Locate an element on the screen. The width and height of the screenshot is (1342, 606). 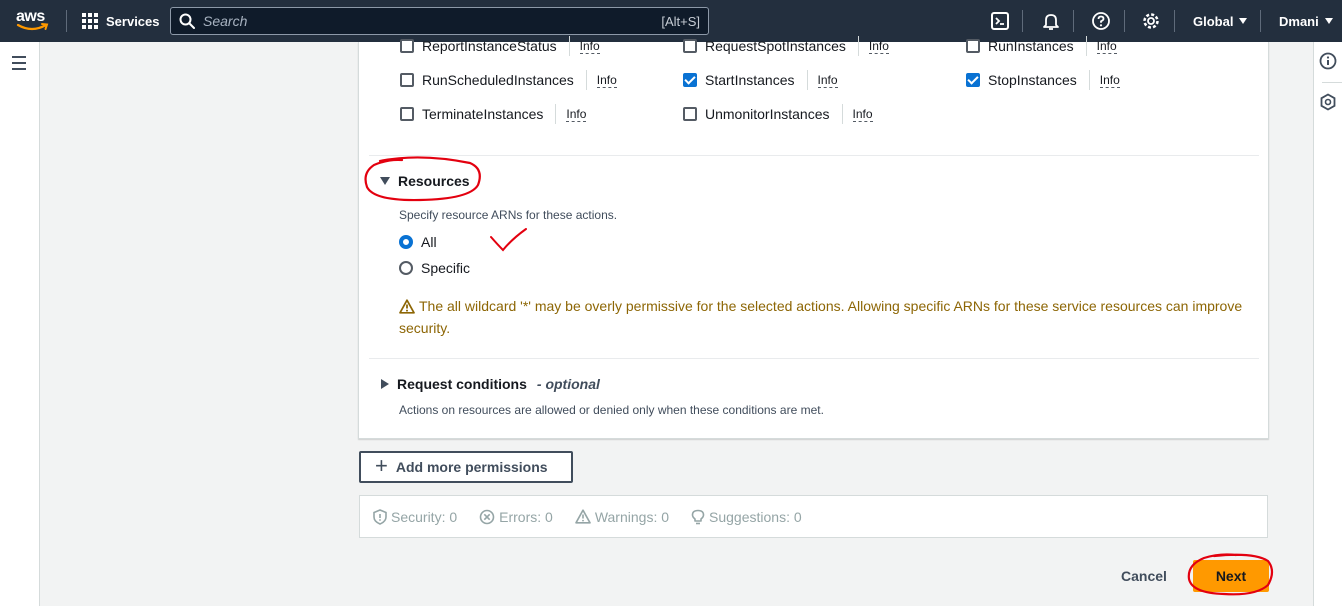
suggestions-count: Suggestions: 0 is located at coordinates (746, 517).